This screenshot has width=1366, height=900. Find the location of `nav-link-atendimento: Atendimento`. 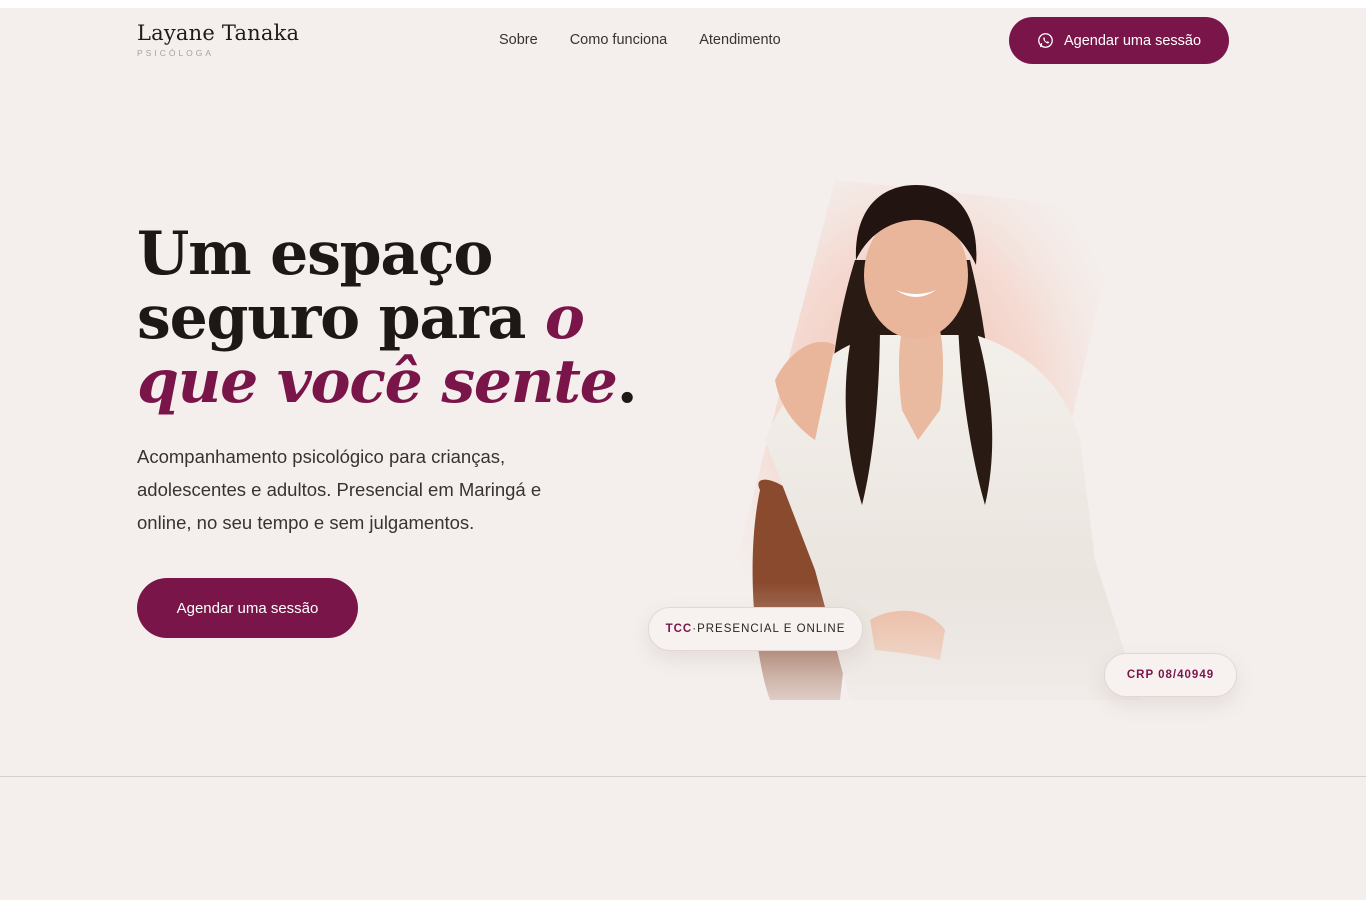

nav-link-atendimento: Atendimento is located at coordinates (739, 40).